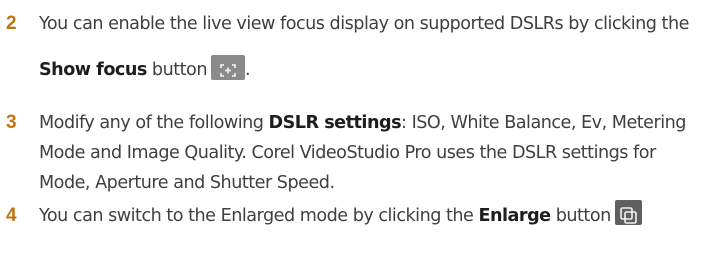 This screenshot has height=266, width=716. I want to click on dslr-settings-label: DSLR settings, so click(335, 123).